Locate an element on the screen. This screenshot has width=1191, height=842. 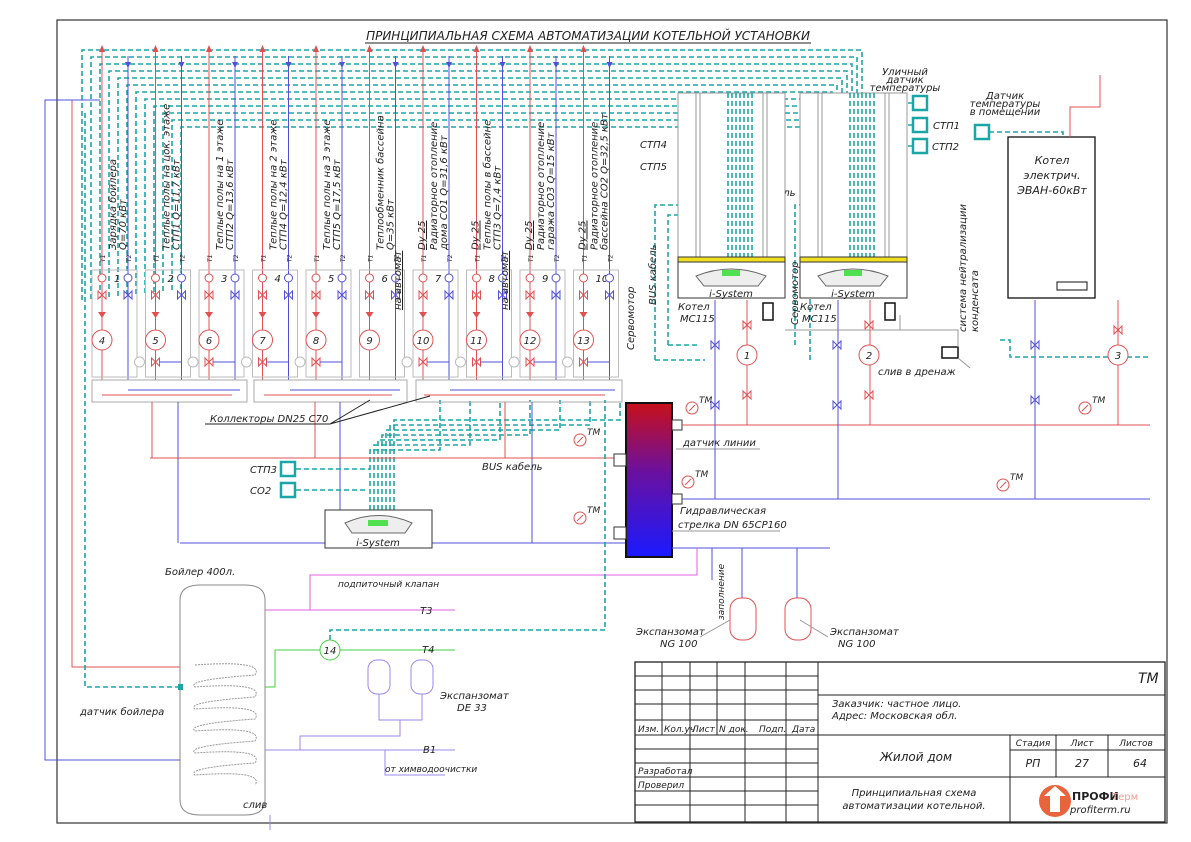
expansion-de-label: DE 33 is located at coordinates (472, 708).